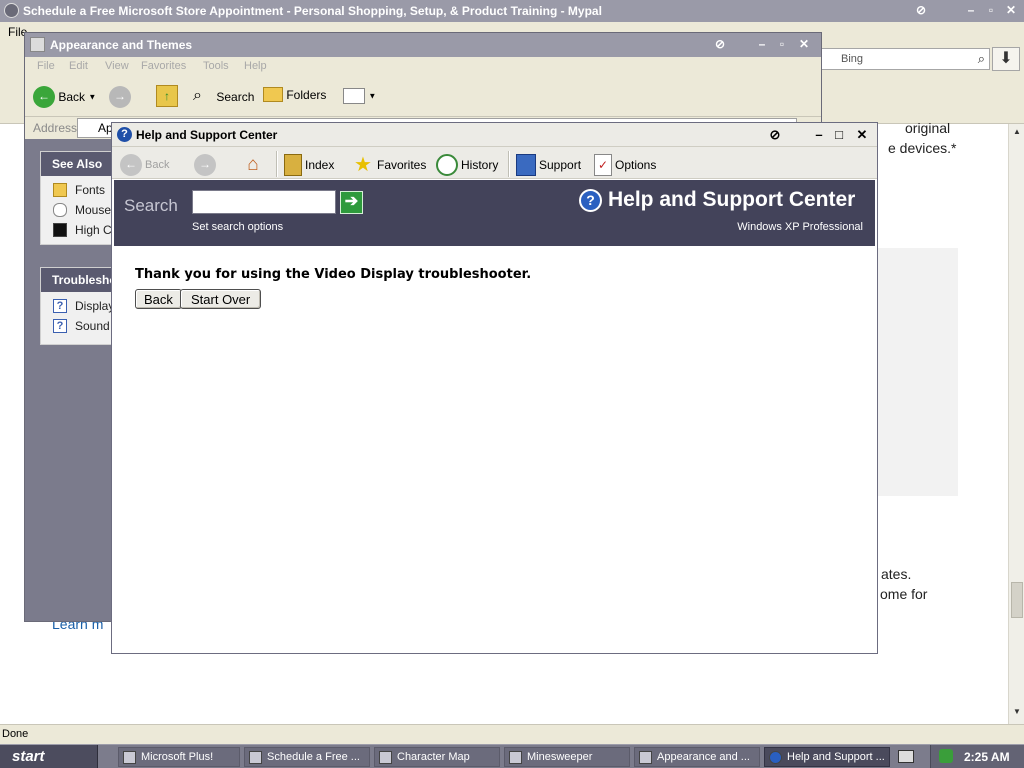 This screenshot has height=768, width=1024. What do you see at coordinates (800, 227) in the screenshot?
I see `edition-label: Windows XP Professional` at bounding box center [800, 227].